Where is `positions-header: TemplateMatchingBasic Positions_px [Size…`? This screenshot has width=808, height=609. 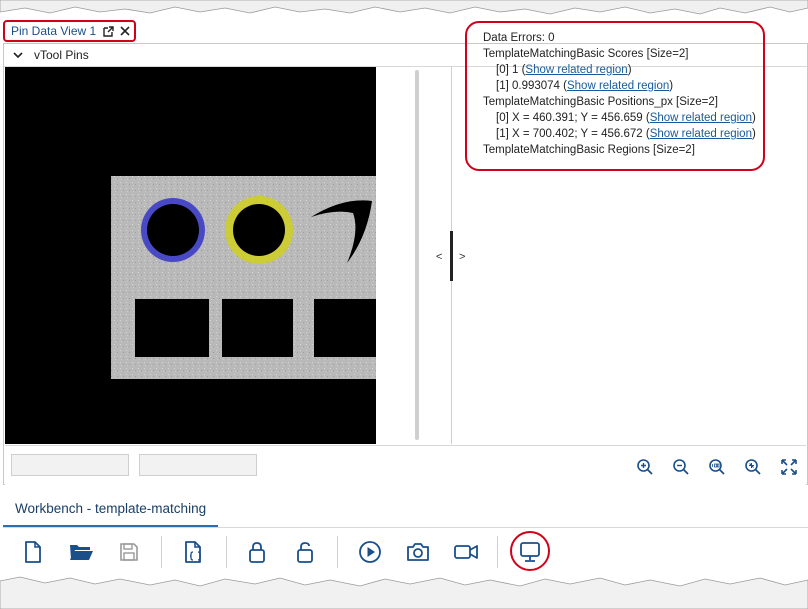
positions-header: TemplateMatchingBasic Positions_px [Size… is located at coordinates (600, 102).